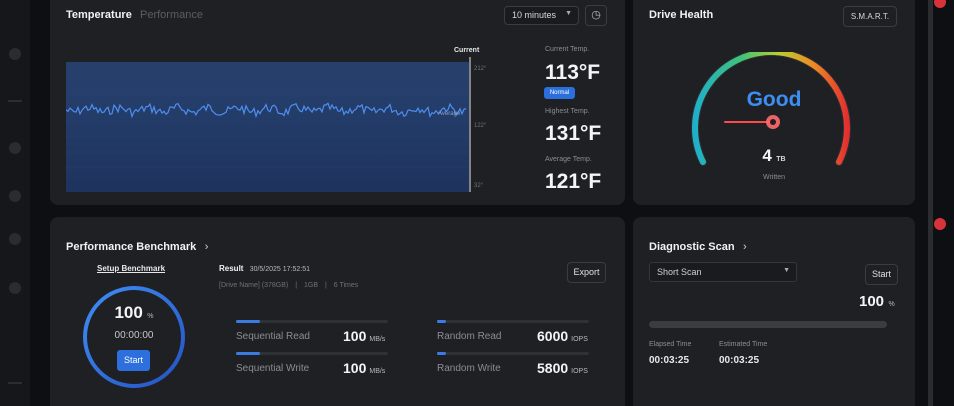 The image size is (954, 406). What do you see at coordinates (872, 301) in the screenshot?
I see `diagnostic-percent-value: 100` at bounding box center [872, 301].